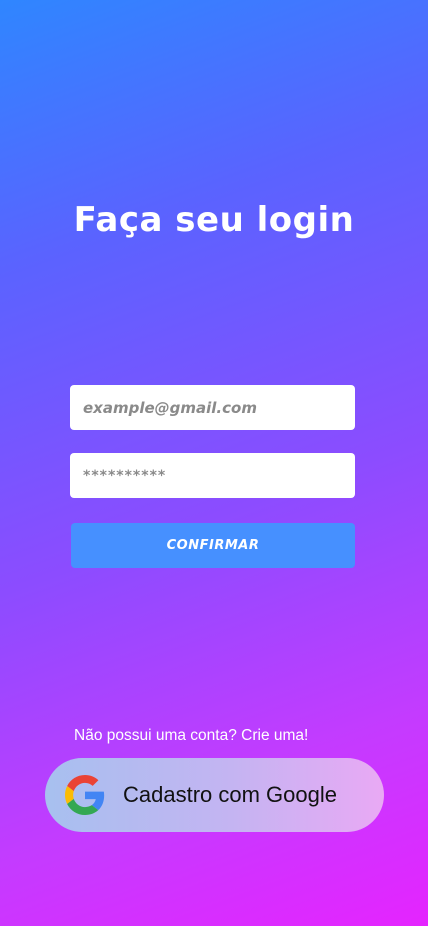  What do you see at coordinates (191, 736) in the screenshot?
I see `signup-link: Não possui uma conta? Crie uma!` at bounding box center [191, 736].